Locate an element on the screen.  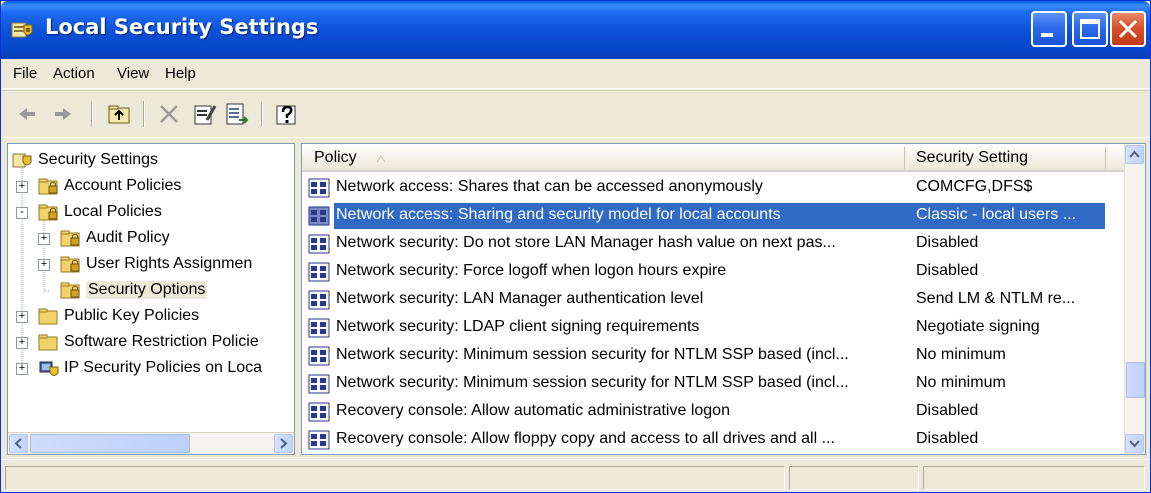
scroll-down-button is located at coordinates (1134, 443).